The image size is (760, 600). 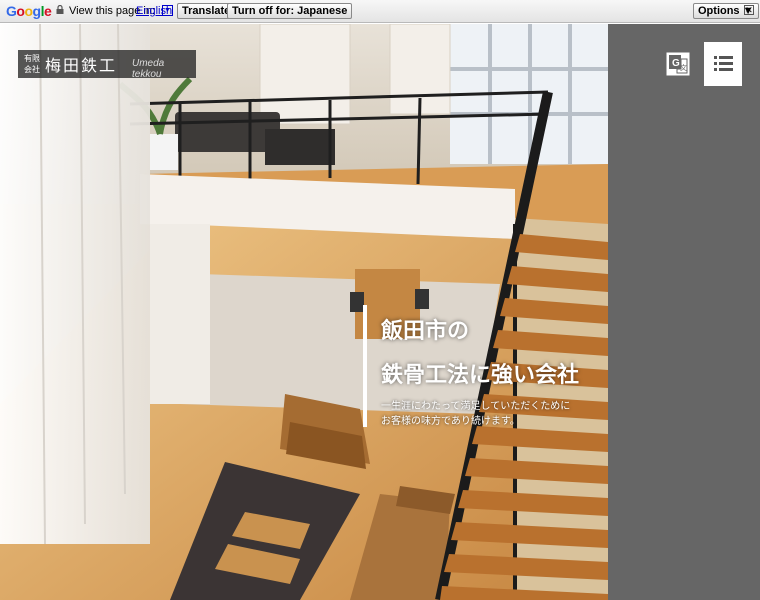 What do you see at coordinates (29, 11) in the screenshot?
I see `google-logo: Google` at bounding box center [29, 11].